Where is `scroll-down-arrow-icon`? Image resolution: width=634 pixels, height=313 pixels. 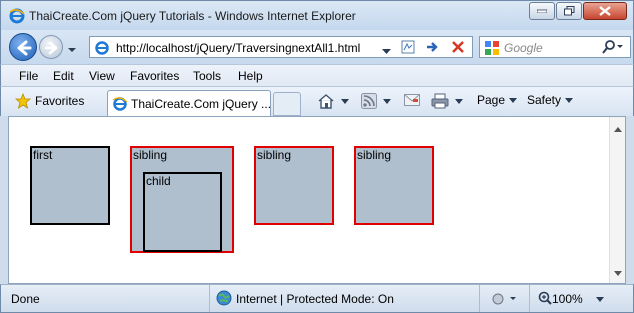
scroll-down-arrow-icon is located at coordinates (618, 272).